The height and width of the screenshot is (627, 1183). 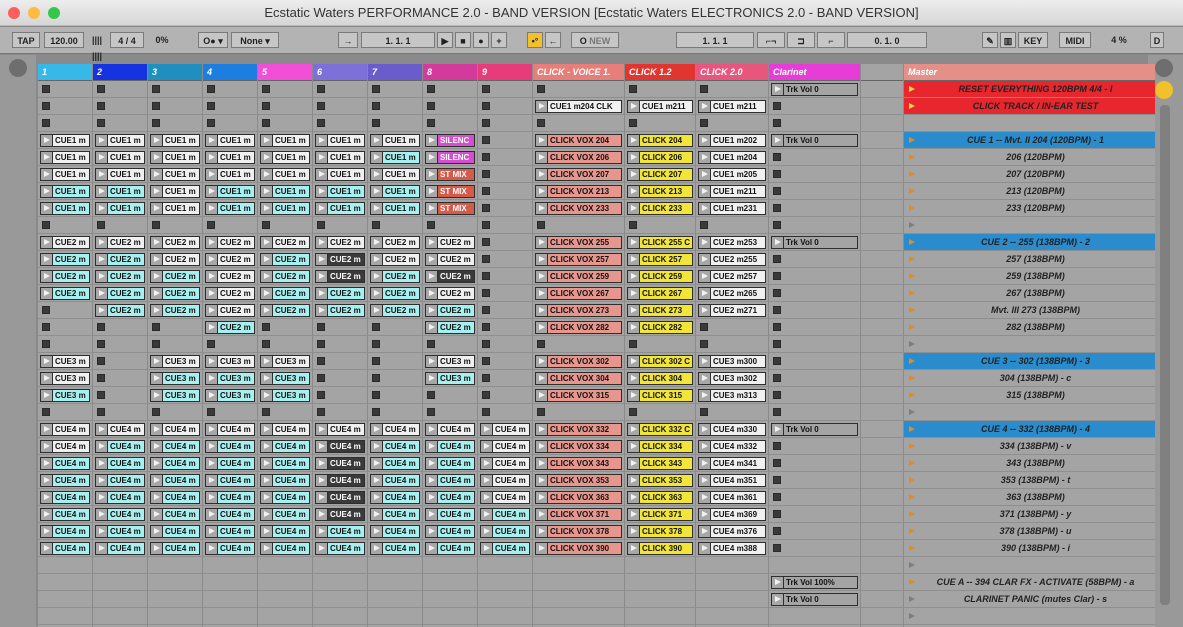 I want to click on scene-slot, so click(x=1029, y=344).